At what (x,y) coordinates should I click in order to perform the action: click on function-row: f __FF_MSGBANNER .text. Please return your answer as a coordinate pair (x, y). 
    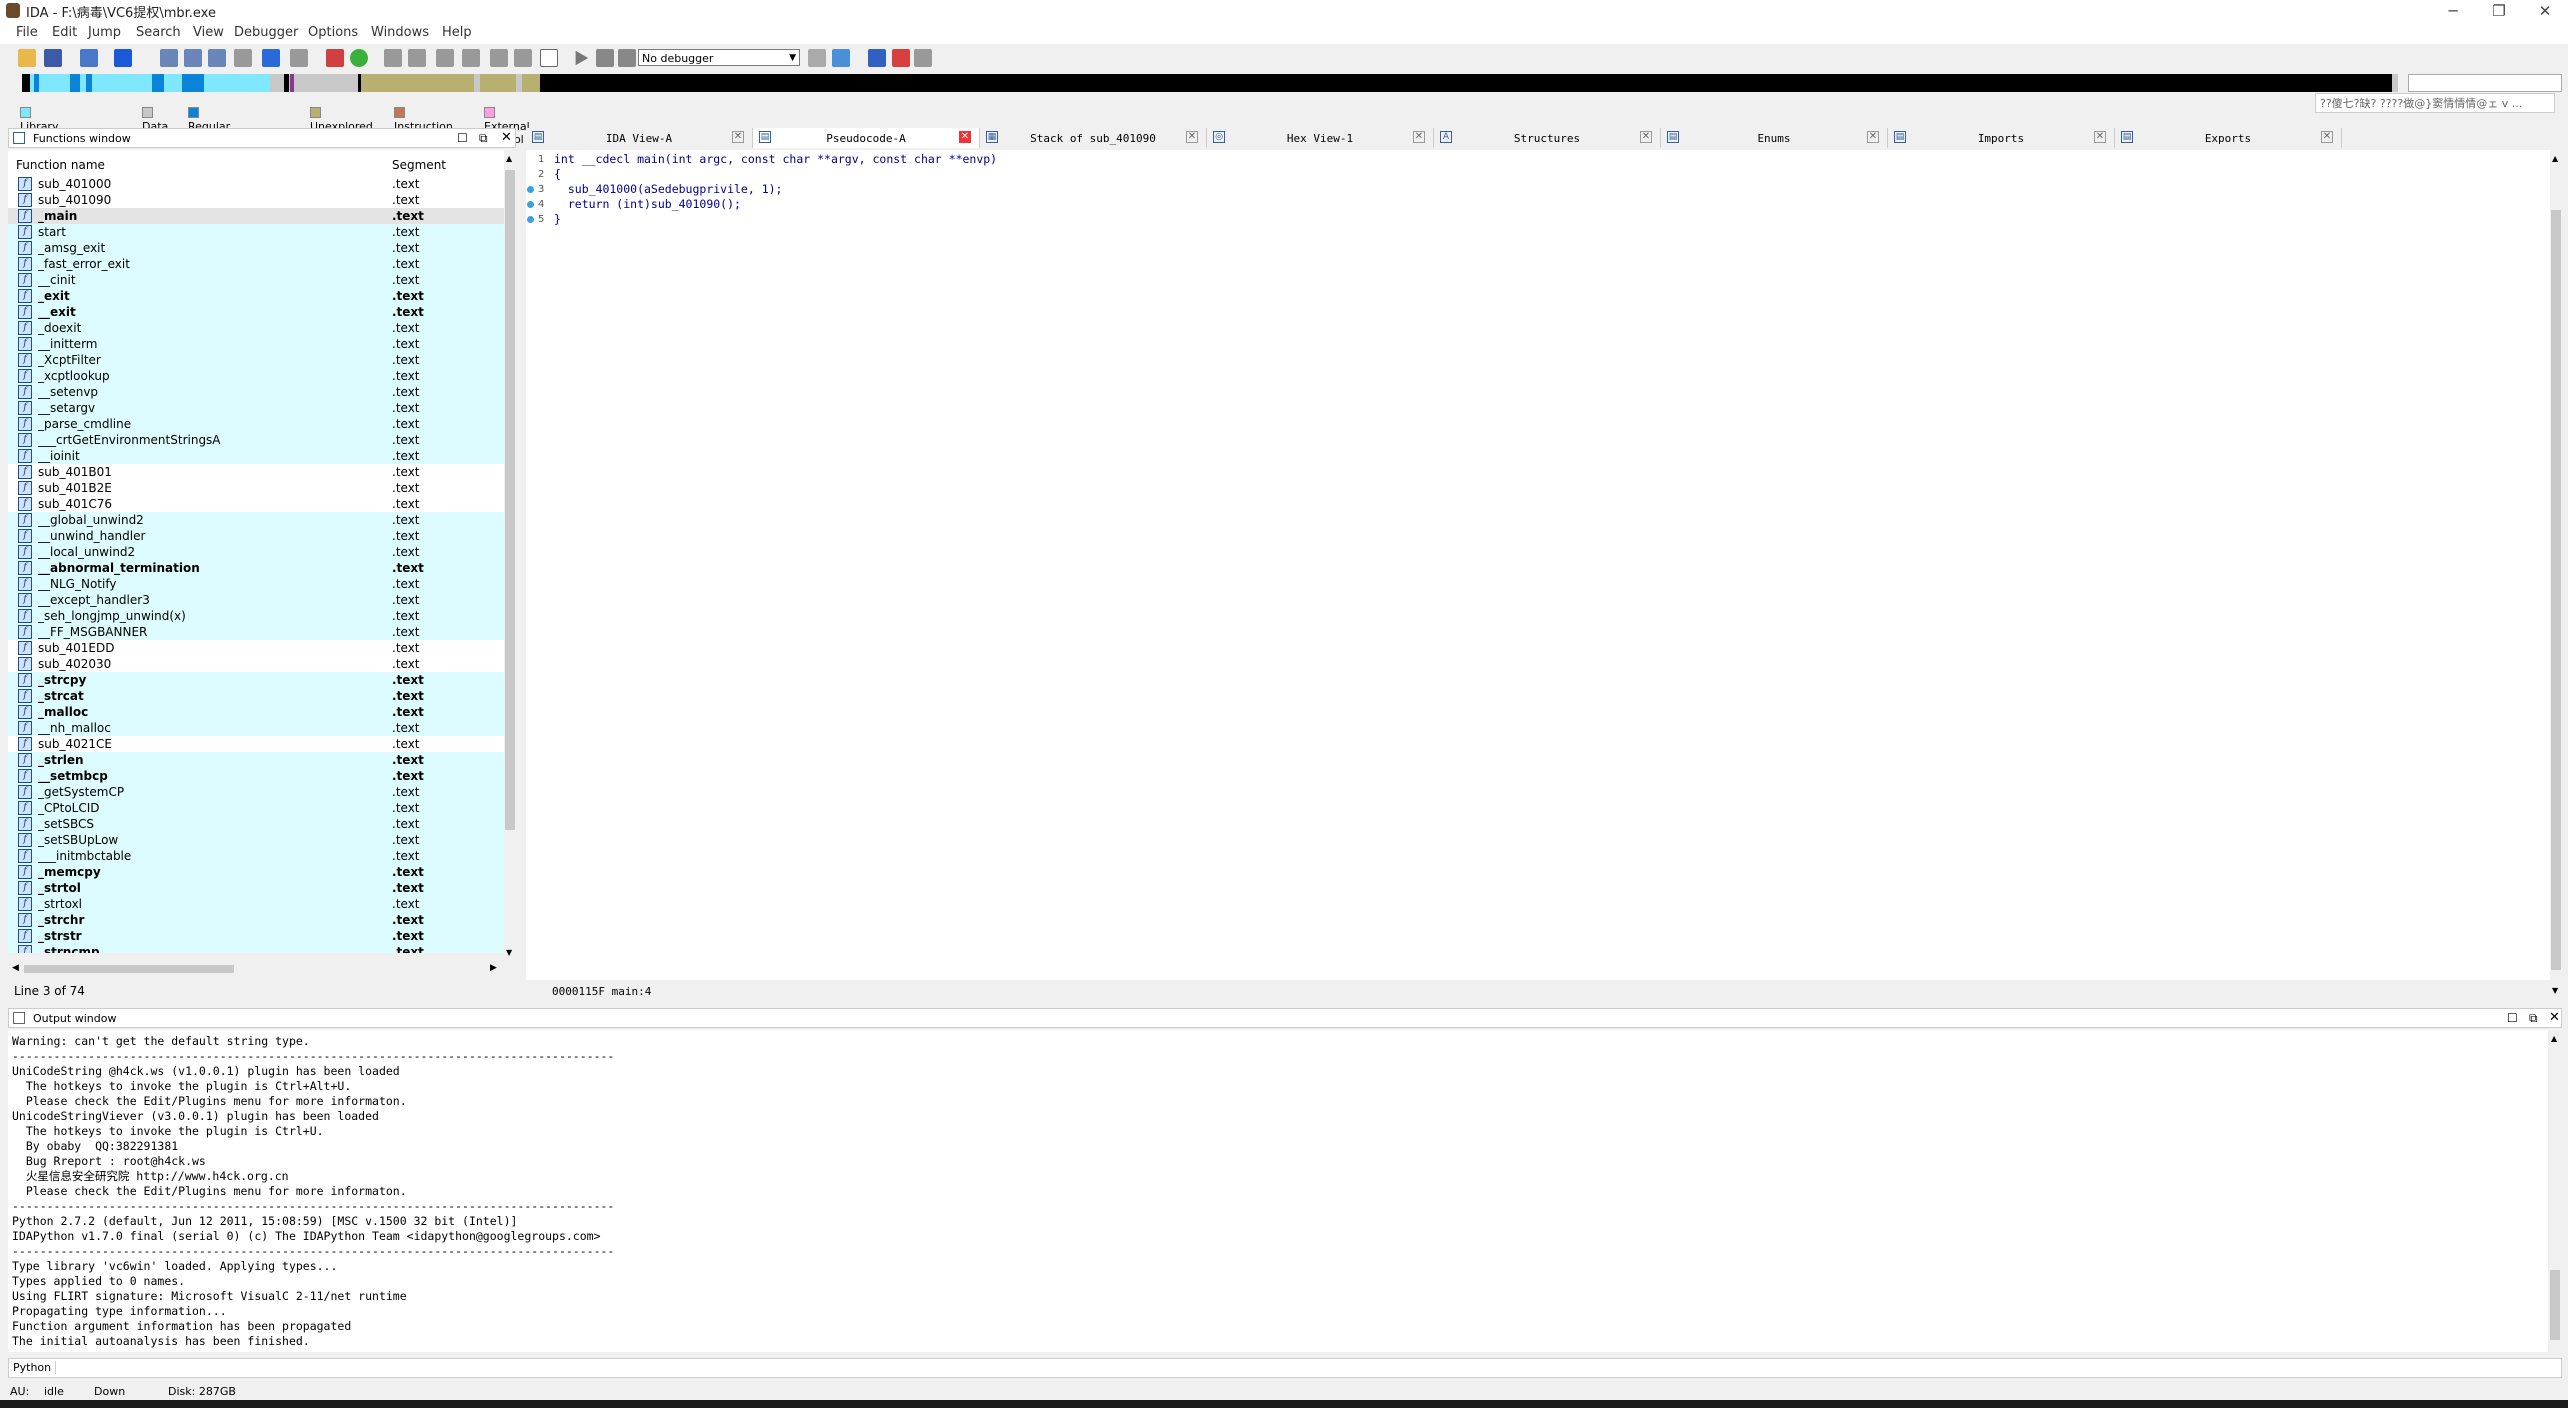
    Looking at the image, I should click on (256, 632).